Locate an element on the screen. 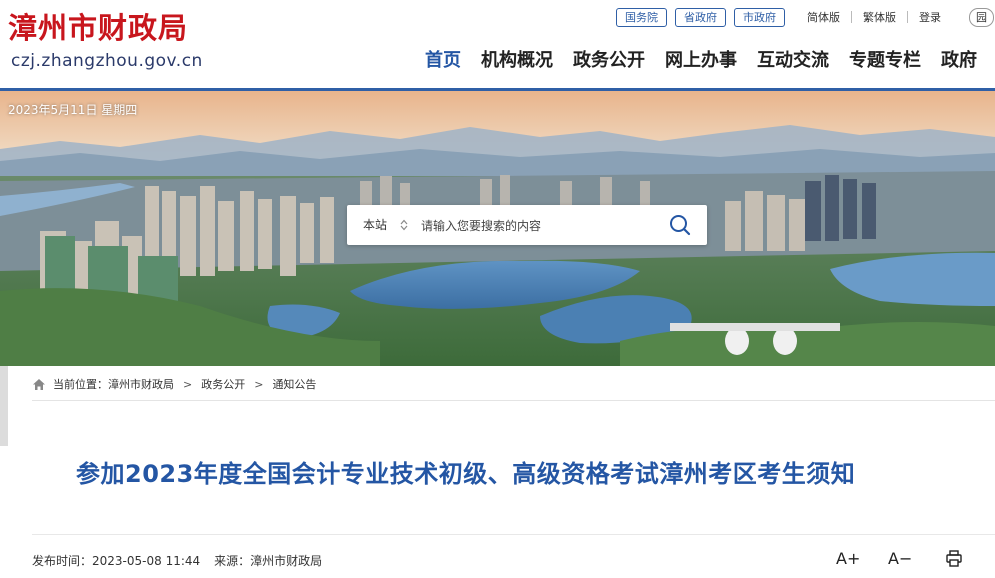  main-nav: 首页 机构概况 政务公开 网上办事 互动交流 专题专栏 政府 is located at coordinates (701, 61).